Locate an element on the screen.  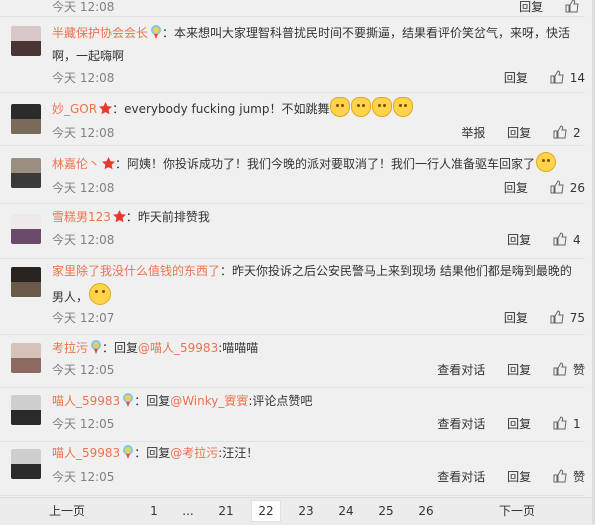
comment-meta: 今天 12:08 回复 26 is located at coordinates (318, 188).